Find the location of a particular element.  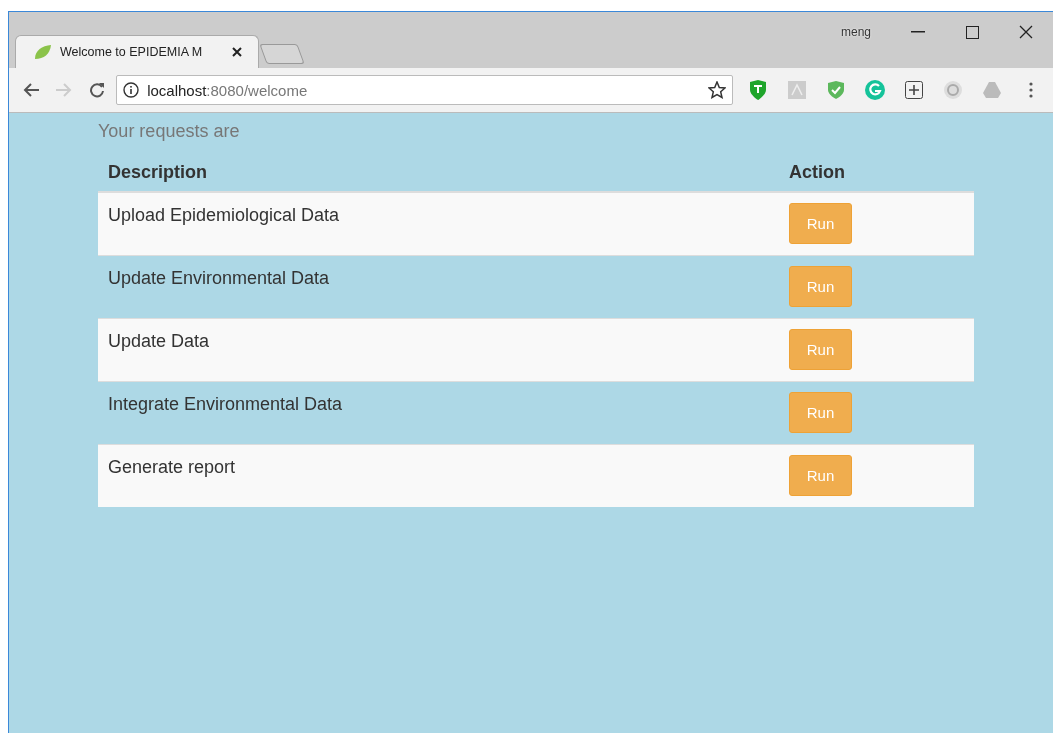

description-cell: Generate report is located at coordinates (438, 475).